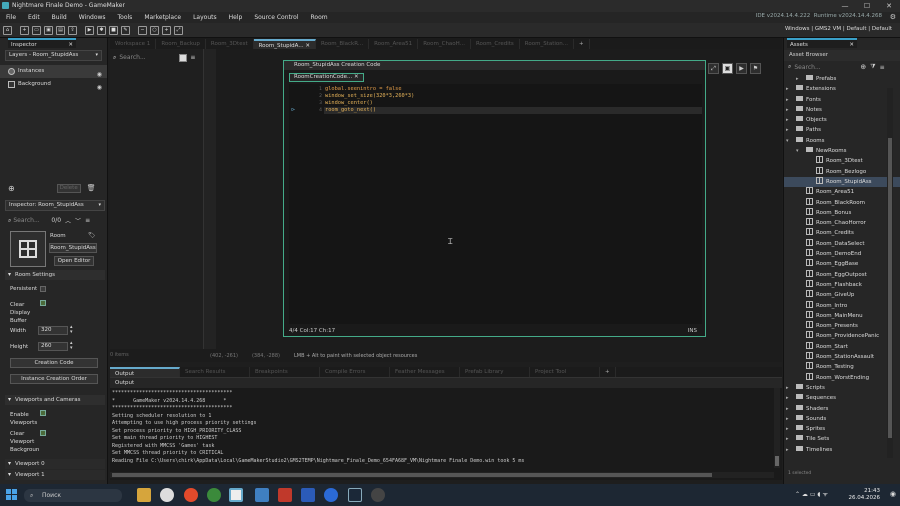 This screenshot has height=506, width=900. Describe the element at coordinates (7, 30) in the screenshot. I see `home-icon: ⌂` at that location.